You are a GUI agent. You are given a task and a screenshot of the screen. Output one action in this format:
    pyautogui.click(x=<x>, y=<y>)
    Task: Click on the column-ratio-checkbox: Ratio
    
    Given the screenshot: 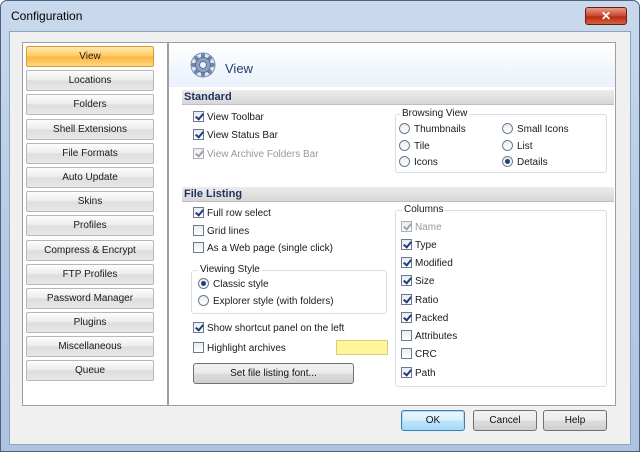 What is the action you would take?
    pyautogui.click(x=419, y=301)
    